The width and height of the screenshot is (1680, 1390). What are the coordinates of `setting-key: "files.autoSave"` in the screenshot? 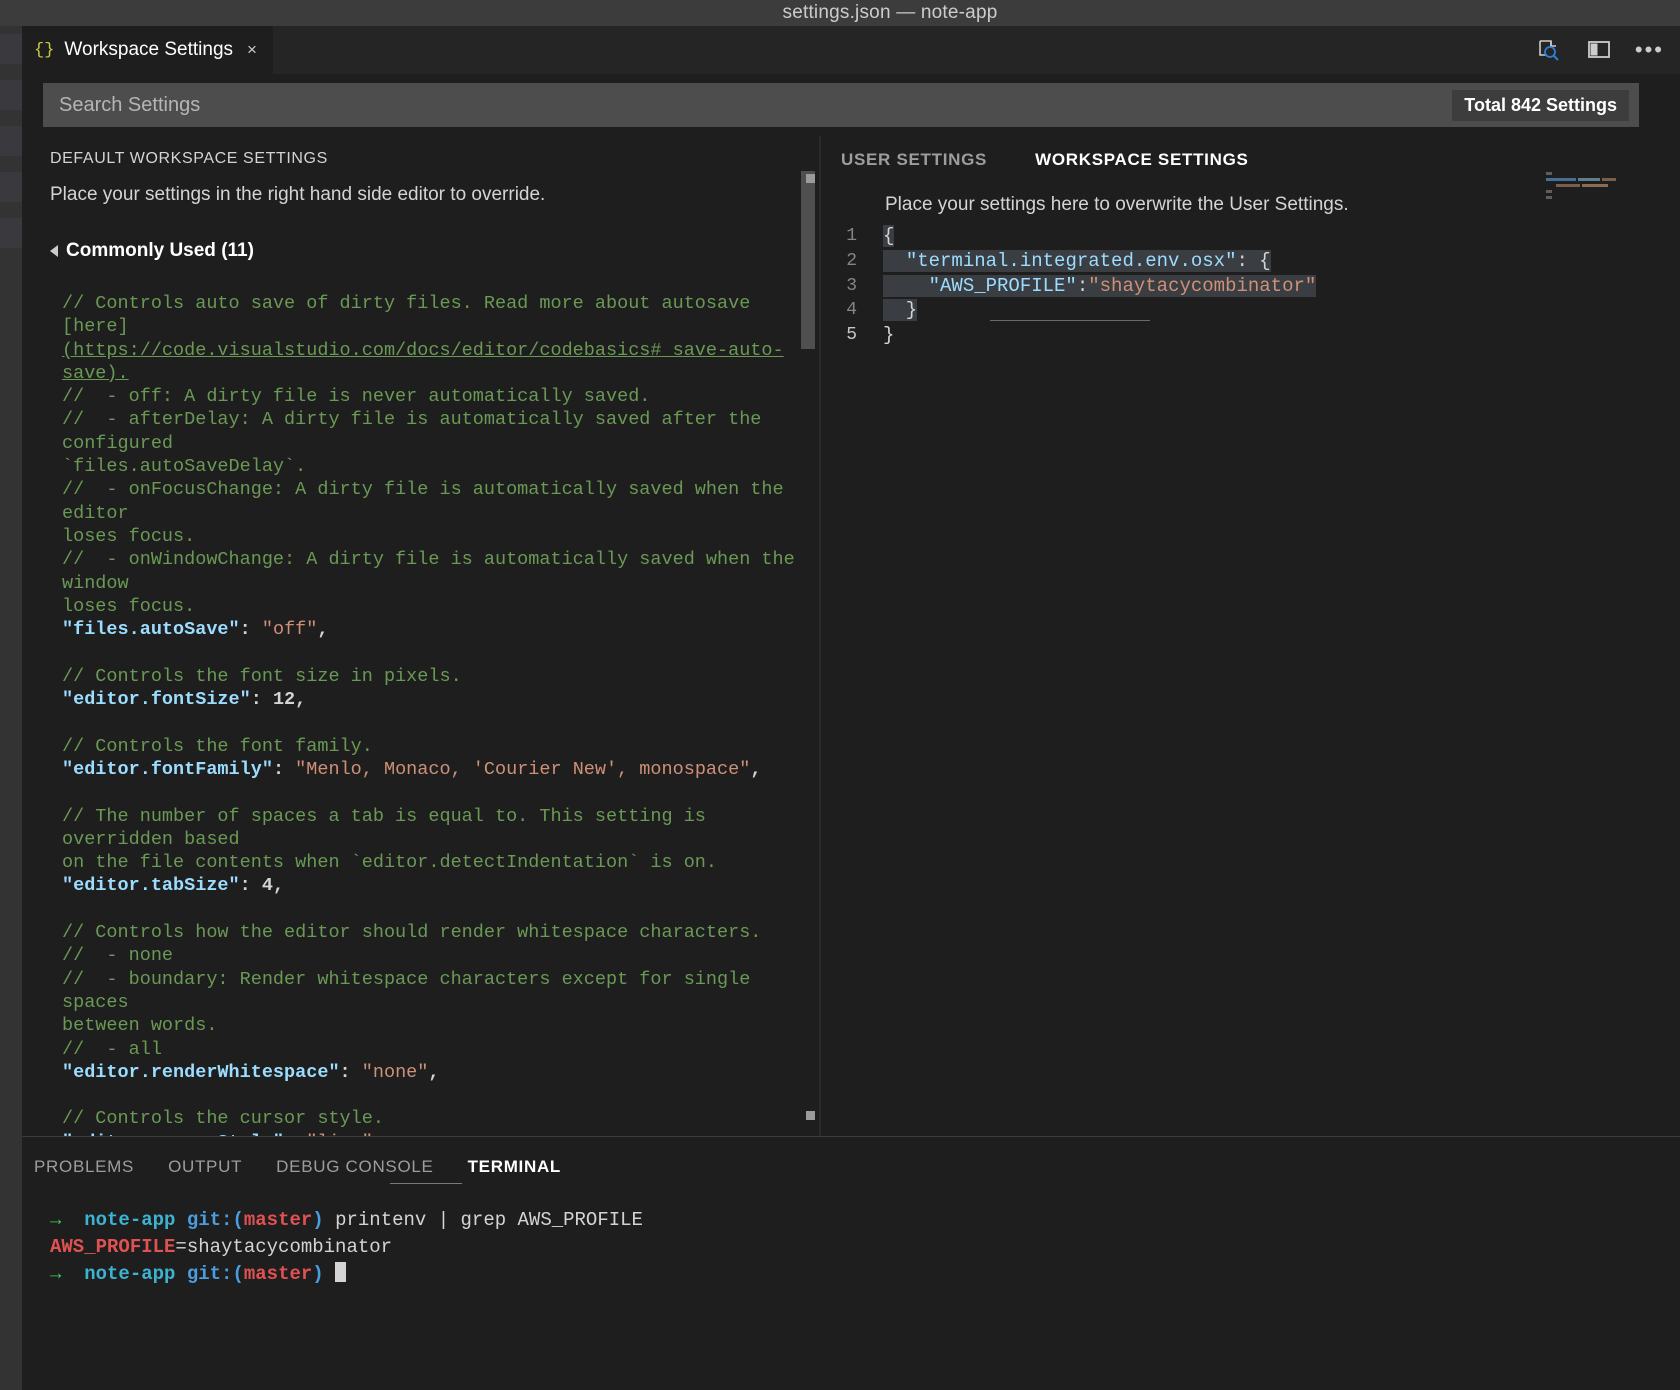 It's located at (151, 630).